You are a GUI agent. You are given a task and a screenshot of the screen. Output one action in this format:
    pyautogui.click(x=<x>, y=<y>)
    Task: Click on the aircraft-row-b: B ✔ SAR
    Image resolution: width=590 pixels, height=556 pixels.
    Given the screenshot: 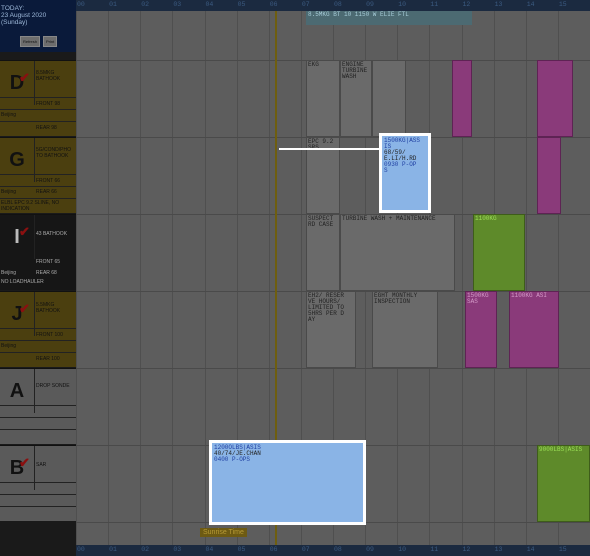 What is the action you would take?
    pyautogui.click(x=38, y=483)
    